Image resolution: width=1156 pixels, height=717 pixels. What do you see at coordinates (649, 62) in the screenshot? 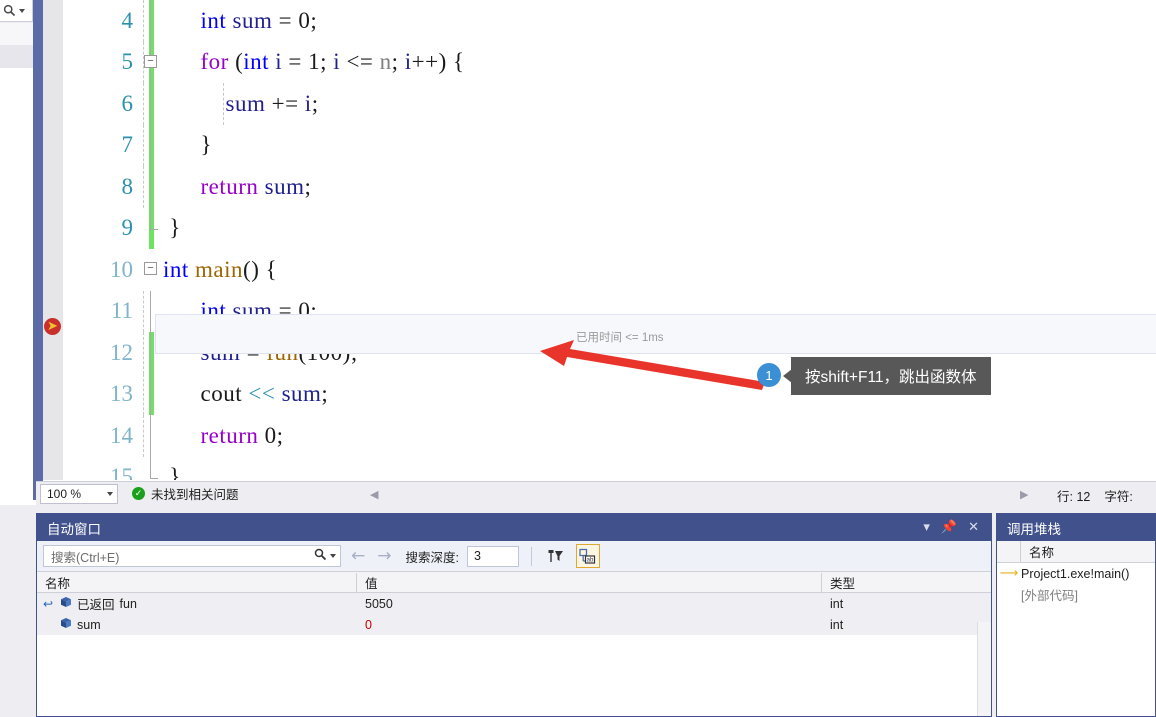
I see `code-text: for (int i = 1; i <= n; i++) {` at bounding box center [649, 62].